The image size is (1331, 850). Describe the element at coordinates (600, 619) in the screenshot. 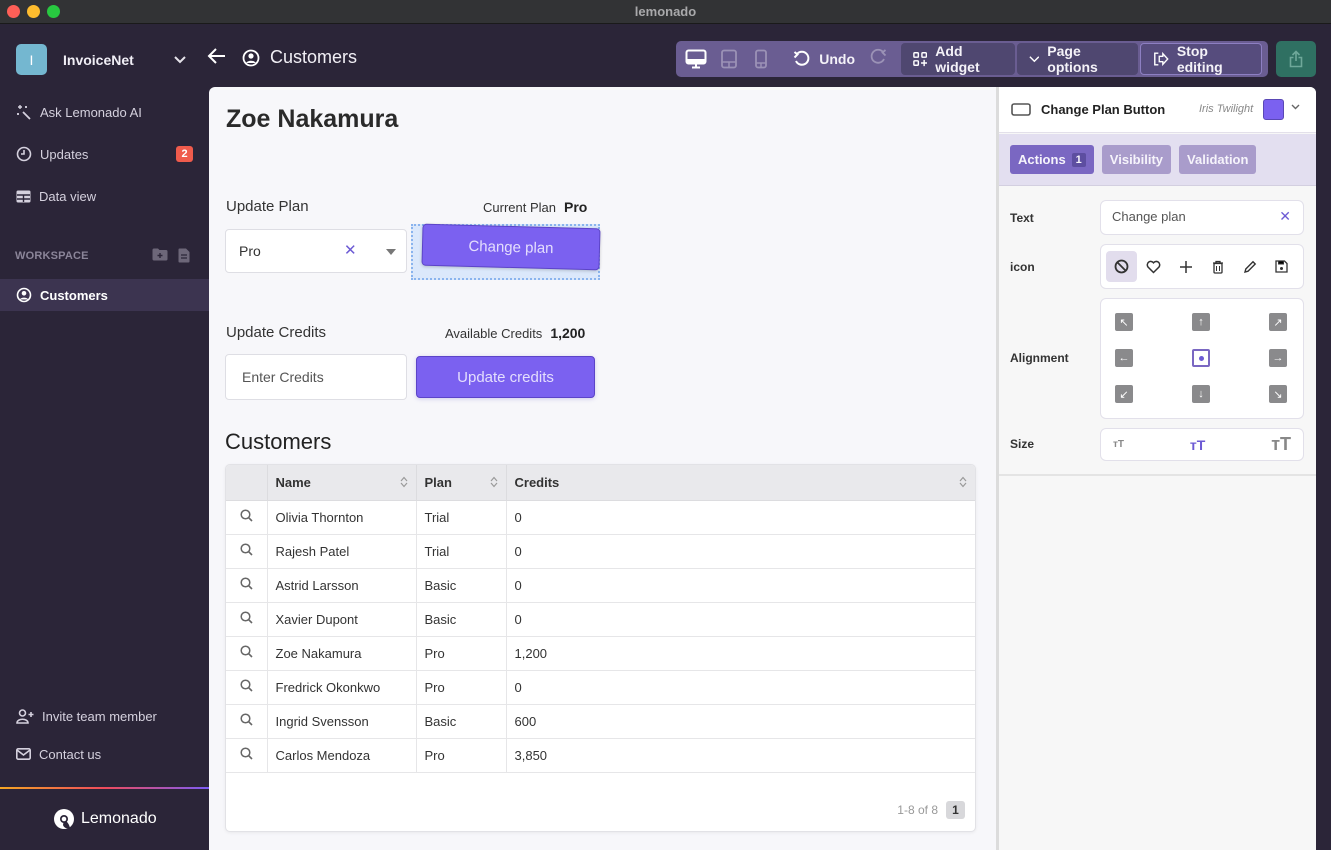

I see `table-row: Xavier Dupont Basic 0` at that location.